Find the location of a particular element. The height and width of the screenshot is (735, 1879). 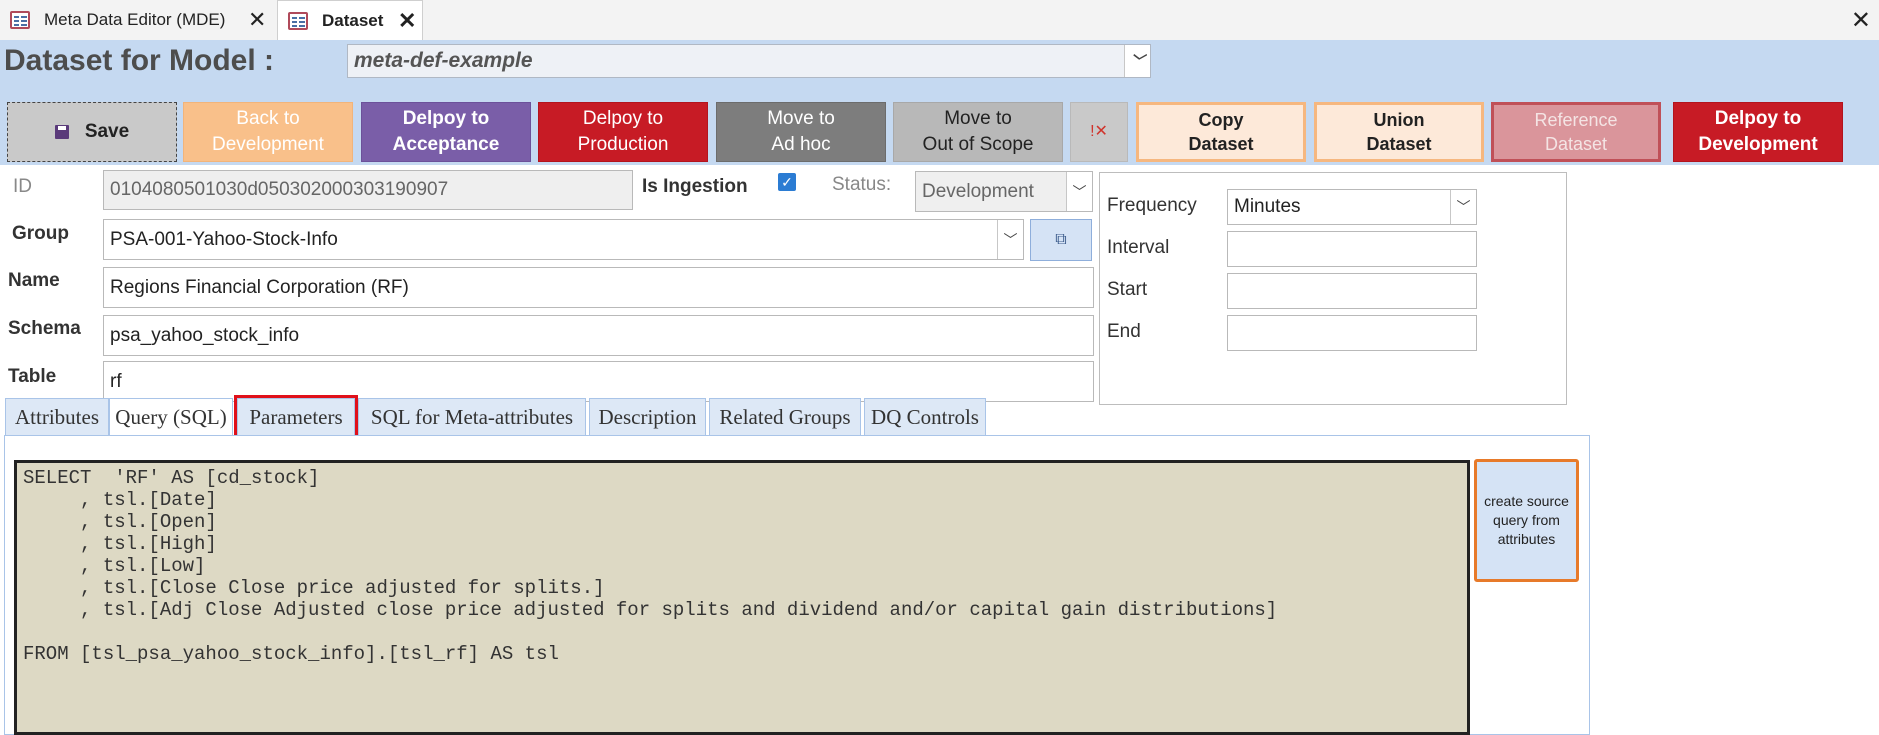

window-close-icon: ✕ is located at coordinates (1861, 20).